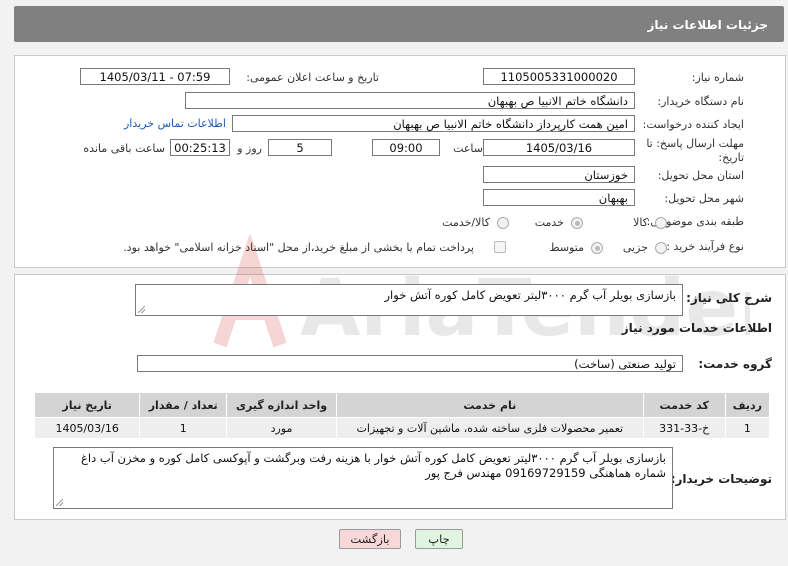 The height and width of the screenshot is (566, 788). Describe the element at coordinates (175, 123) in the screenshot. I see `buyer-contact-link: اطلاعات تماس خریدار` at that location.